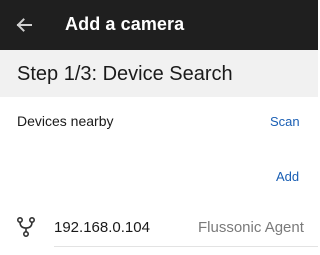 The height and width of the screenshot is (255, 320). Describe the element at coordinates (287, 176) in the screenshot. I see `add-button: Add` at that location.